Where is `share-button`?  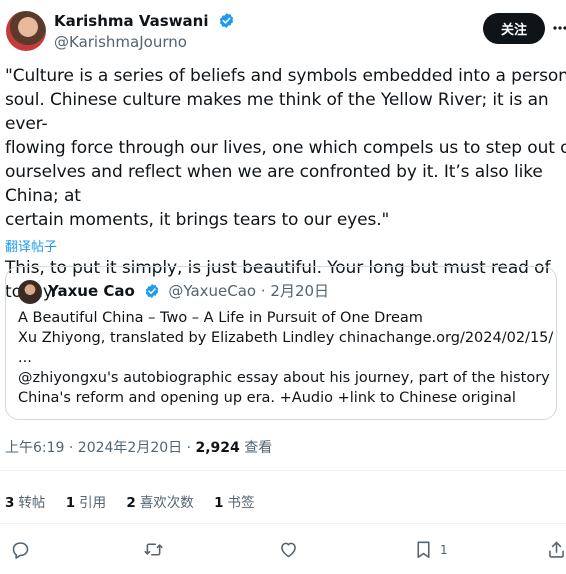 share-button is located at coordinates (556, 549).